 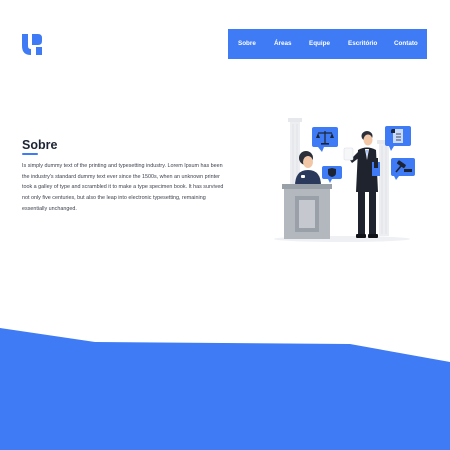 I want to click on nav-item-equipe: Equipe, so click(x=319, y=43).